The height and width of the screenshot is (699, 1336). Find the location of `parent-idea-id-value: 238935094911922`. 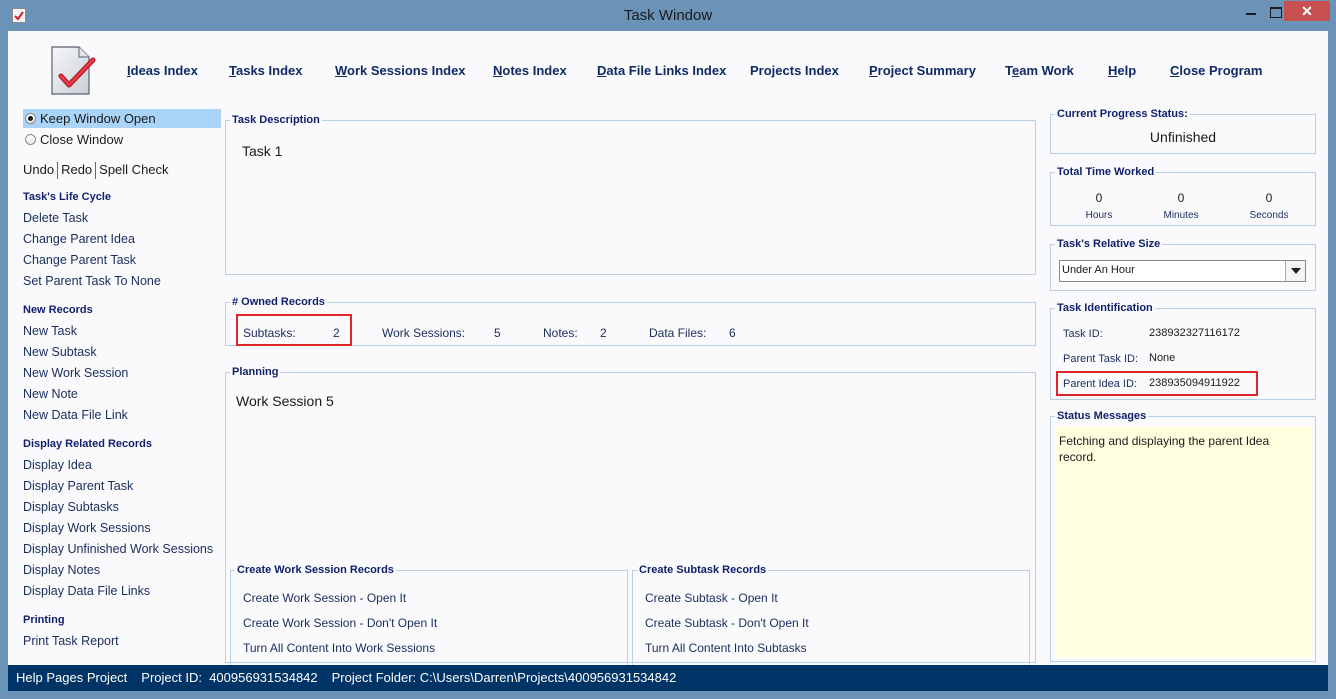

parent-idea-id-value: 238935094911922 is located at coordinates (1194, 383).